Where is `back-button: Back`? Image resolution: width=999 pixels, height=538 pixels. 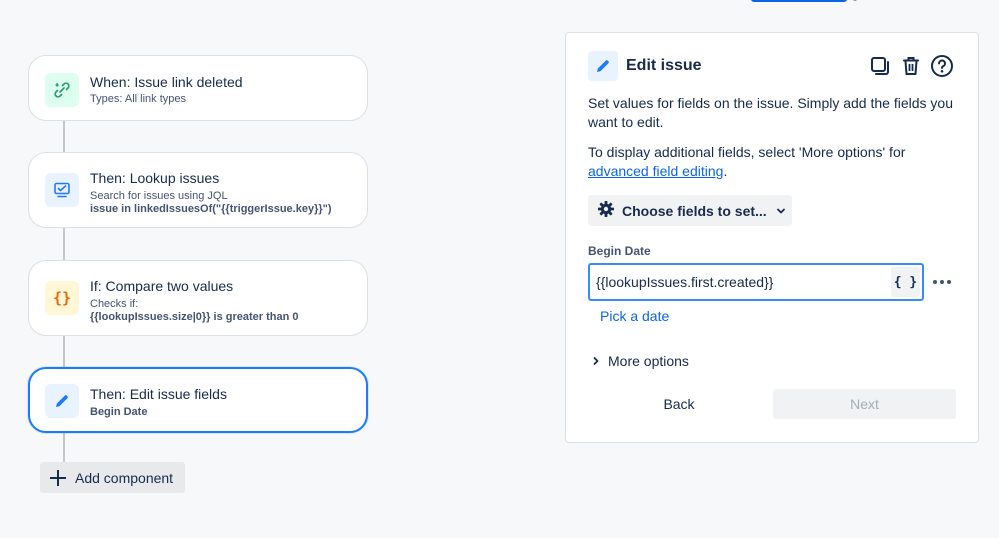 back-button: Back is located at coordinates (679, 404).